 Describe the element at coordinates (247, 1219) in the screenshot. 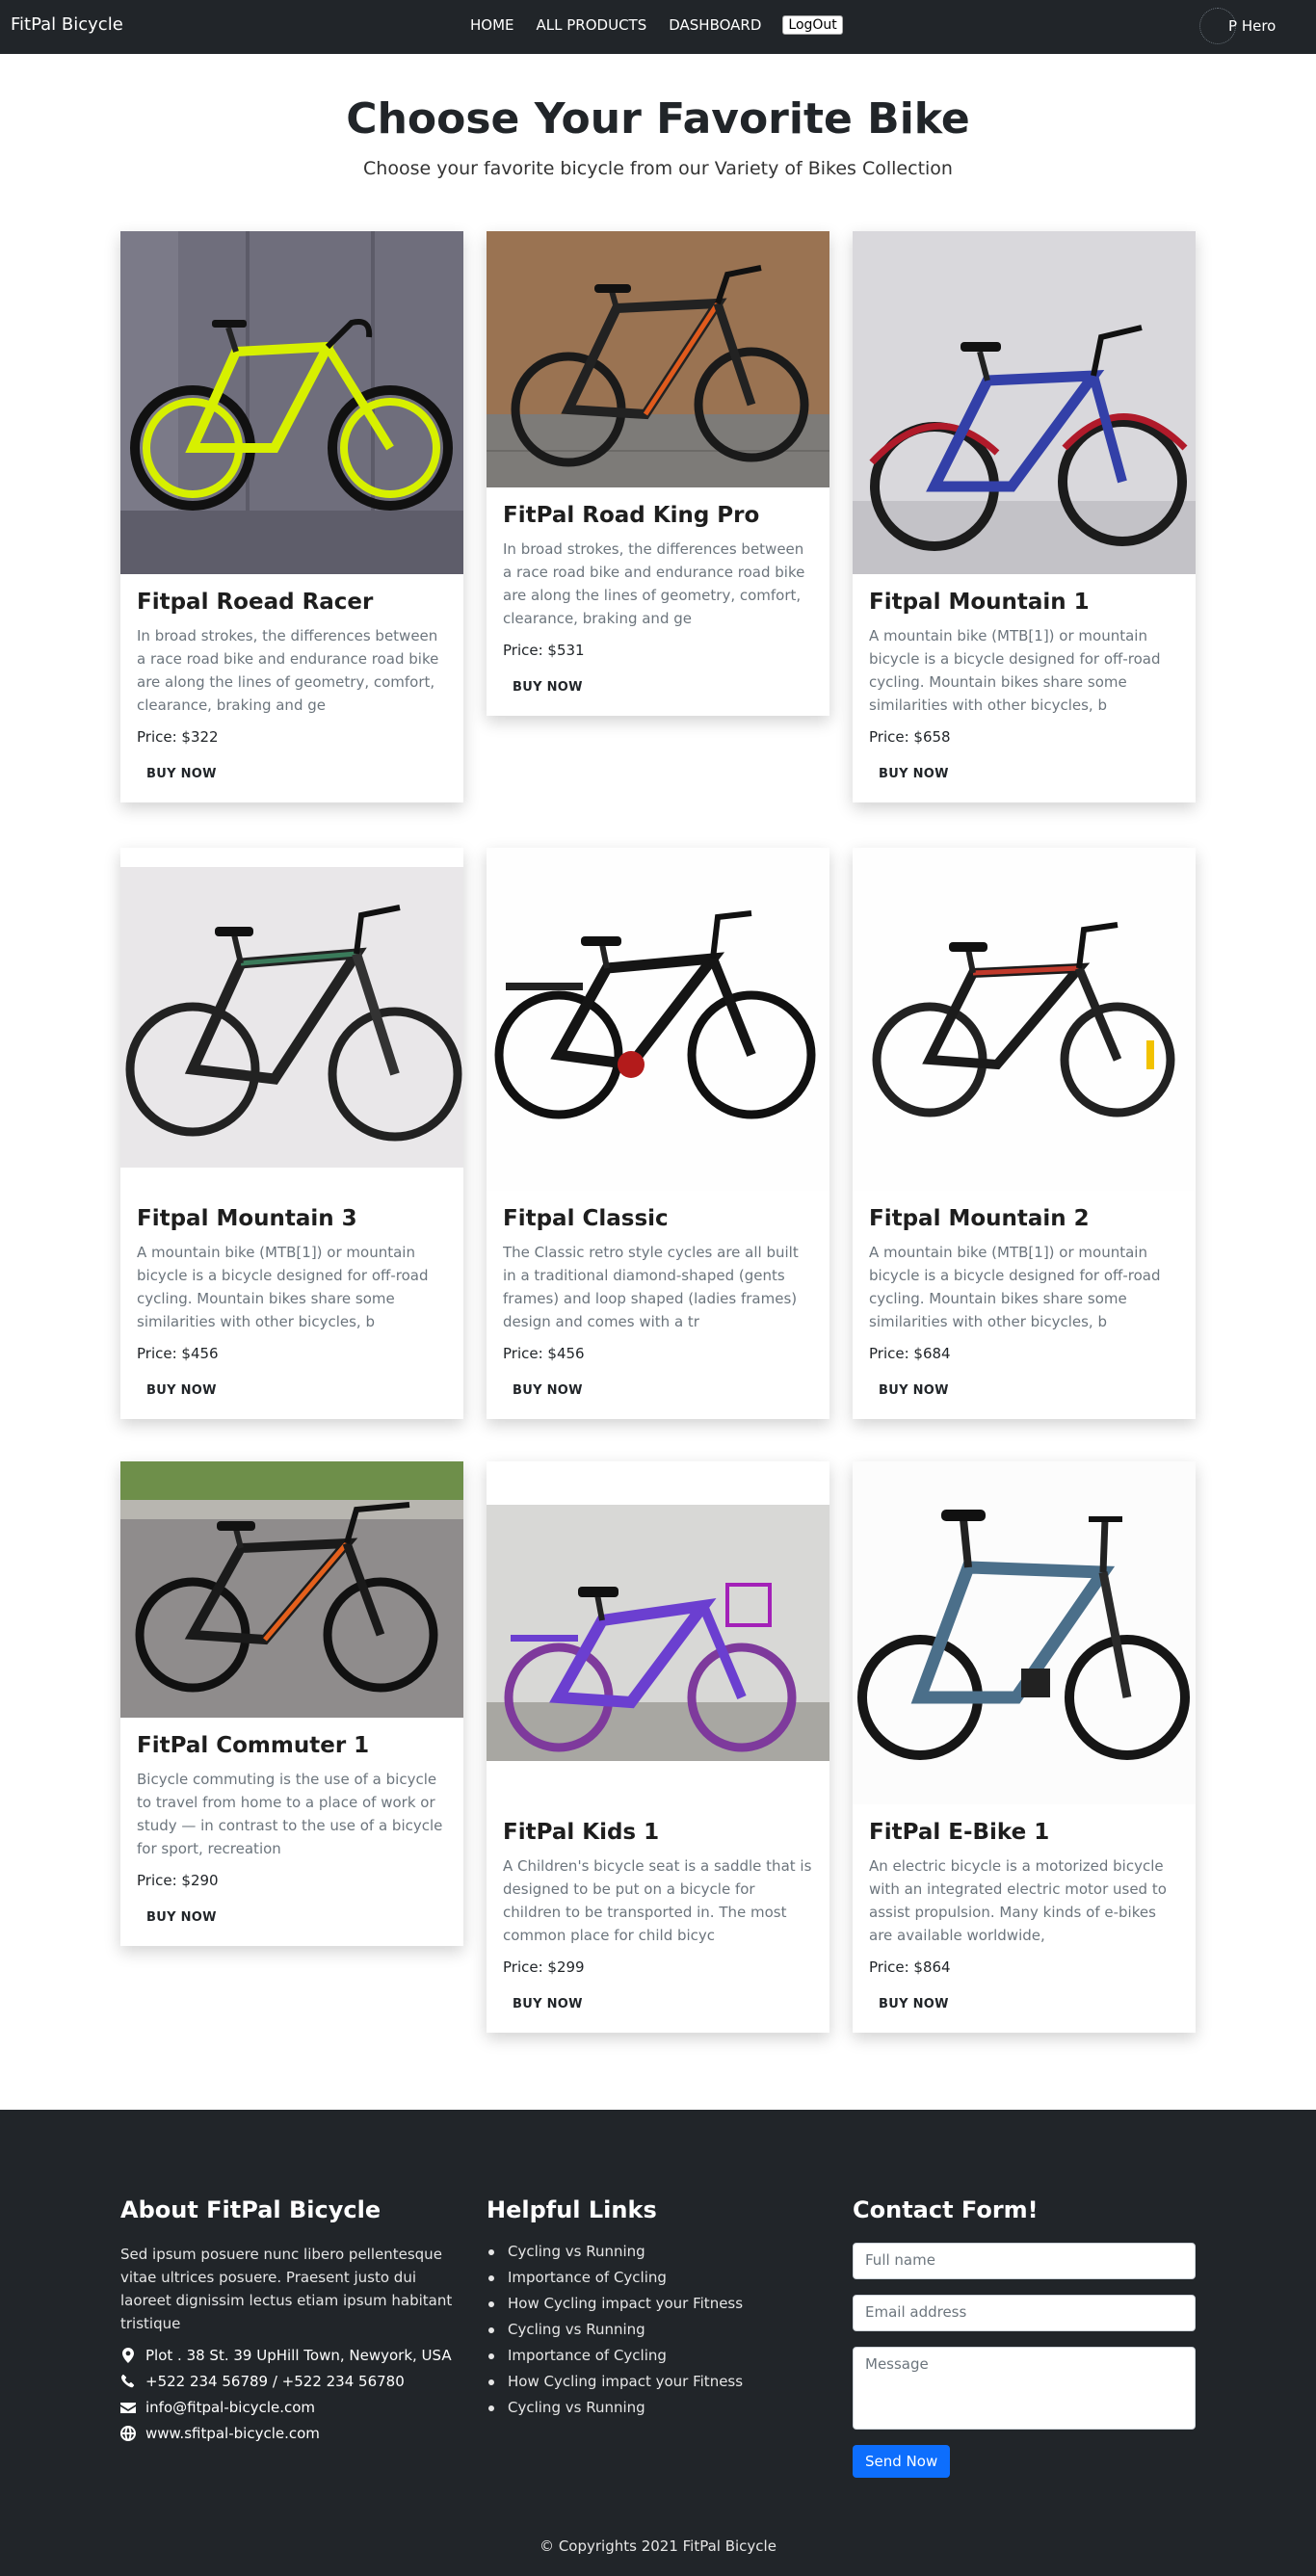

I see `product-title: Fitpal Mountain 3` at that location.